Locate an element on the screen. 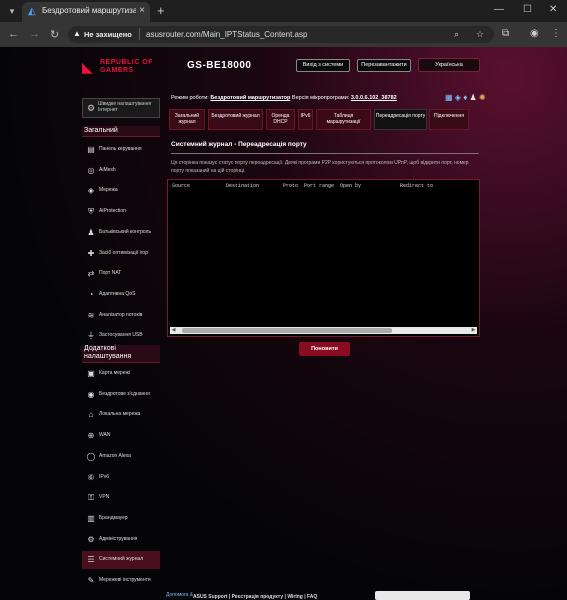 This screenshot has width=567, height=600. sidebar-item-label: Бездротове з'єднання is located at coordinates (124, 393).